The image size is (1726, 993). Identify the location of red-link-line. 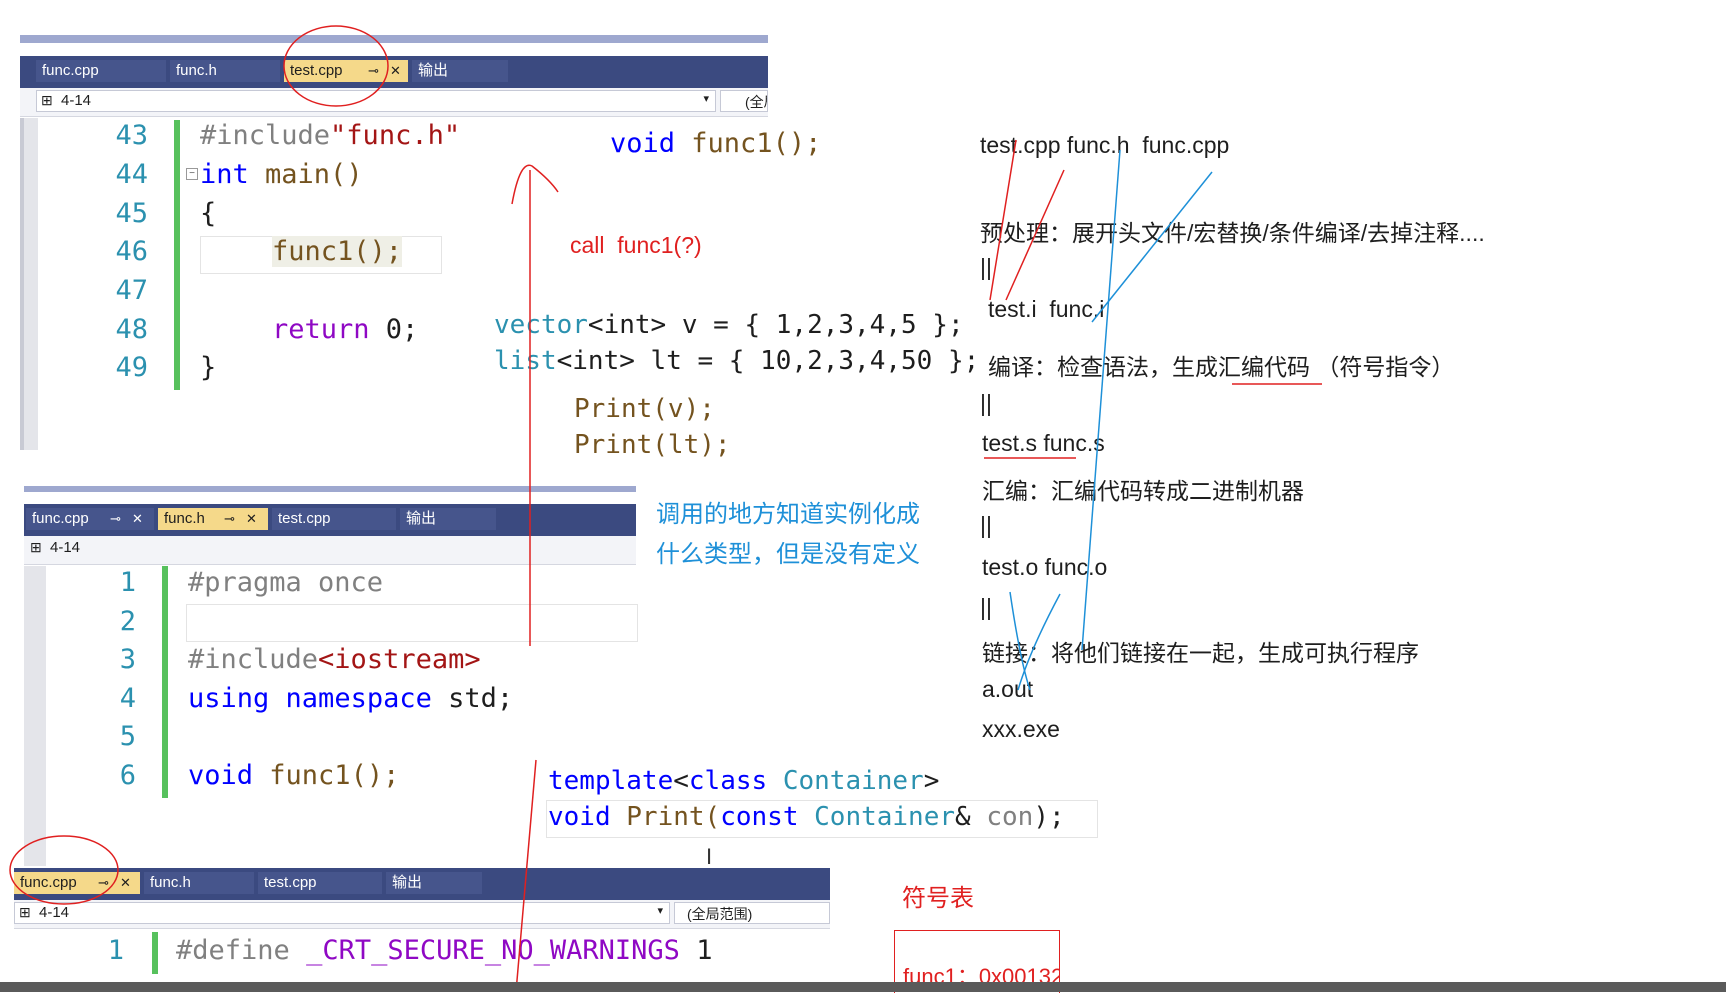
(526, 875).